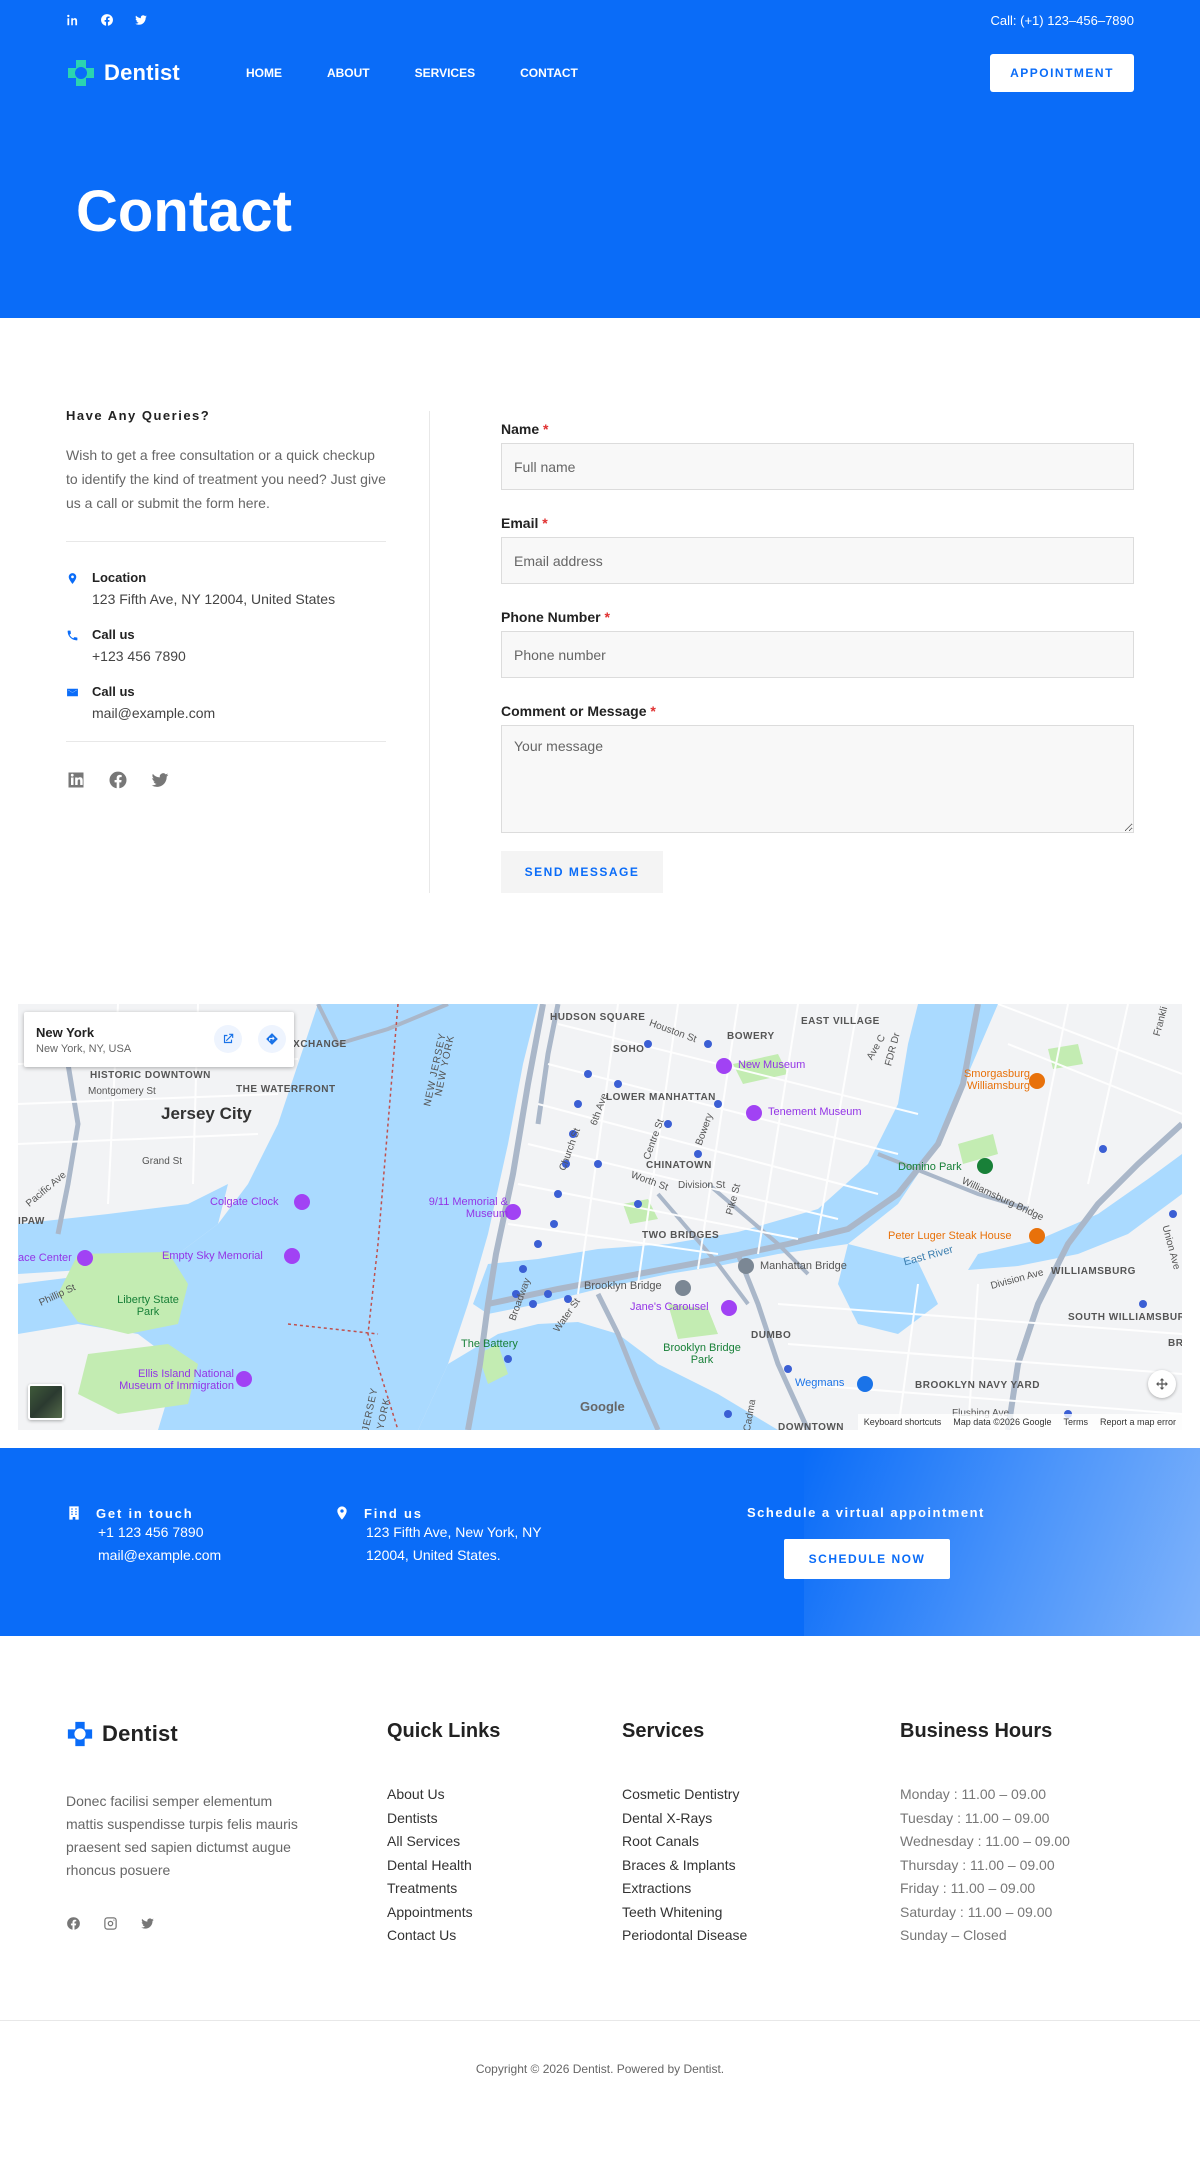 The width and height of the screenshot is (1200, 2164). What do you see at coordinates (454, 1532) in the screenshot?
I see `cta-address-line: 123 Fifth Ave, New York, NY` at bounding box center [454, 1532].